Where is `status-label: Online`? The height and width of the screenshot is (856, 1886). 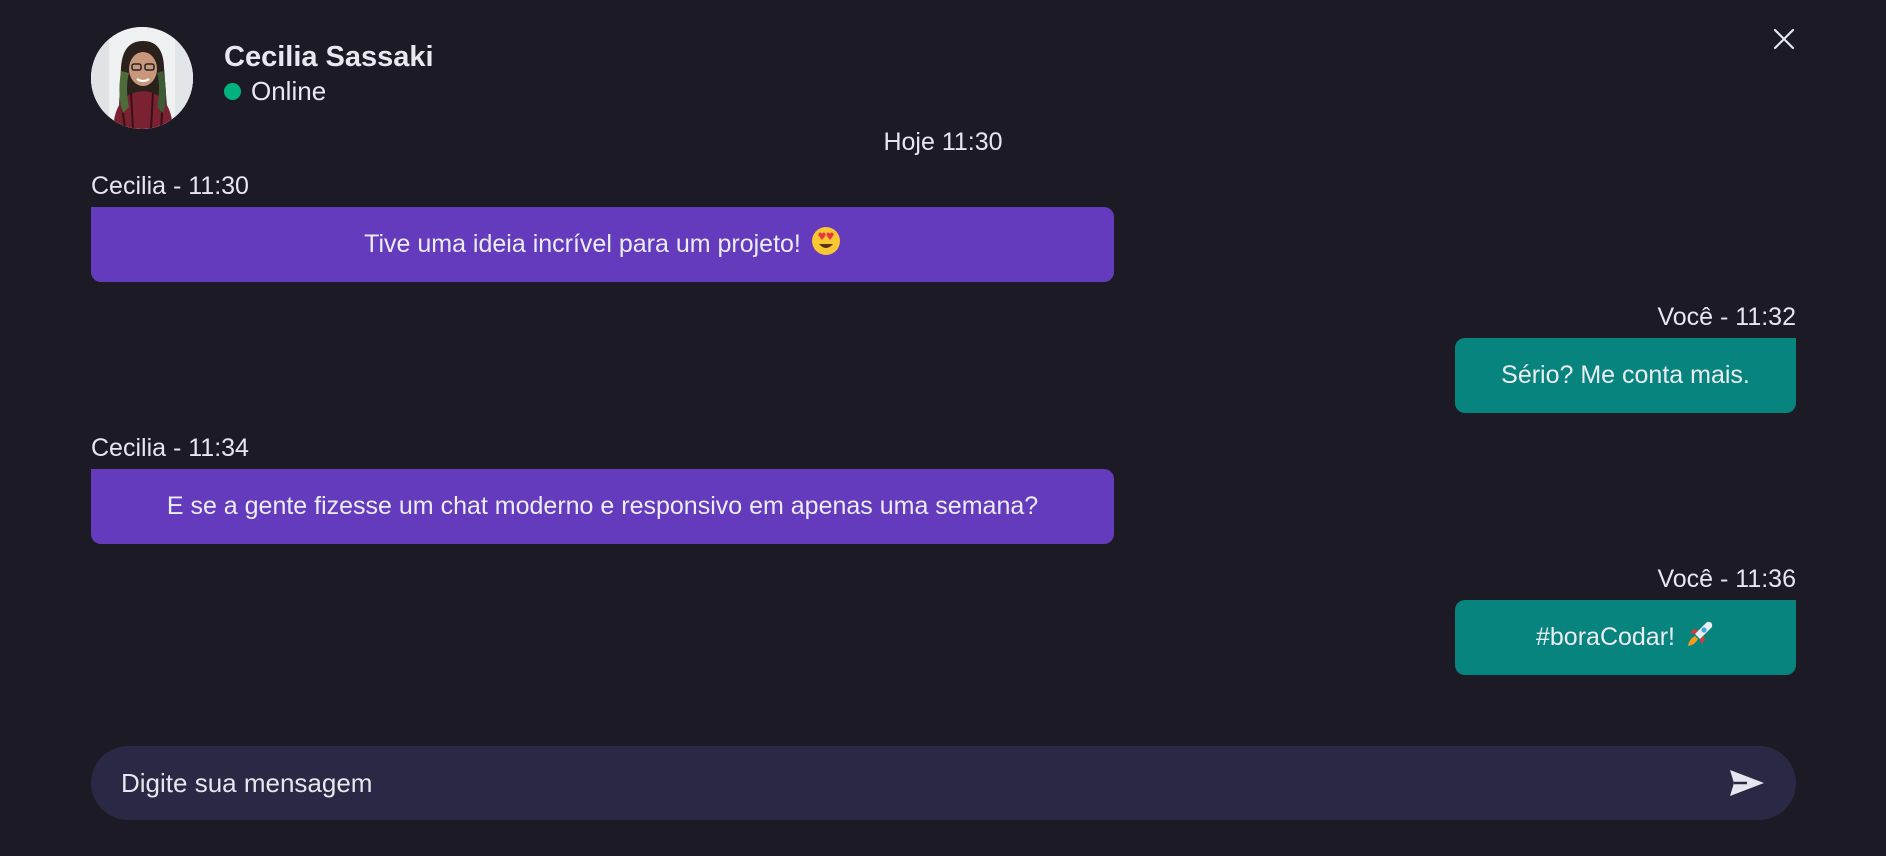
status-label: Online is located at coordinates (289, 91).